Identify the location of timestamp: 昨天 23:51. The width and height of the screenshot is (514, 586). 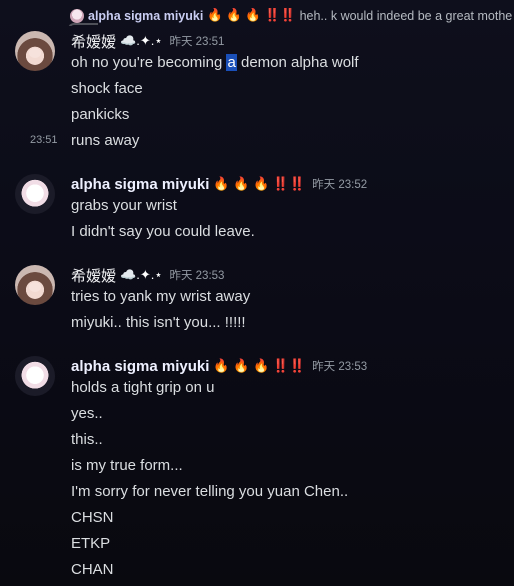
(196, 41).